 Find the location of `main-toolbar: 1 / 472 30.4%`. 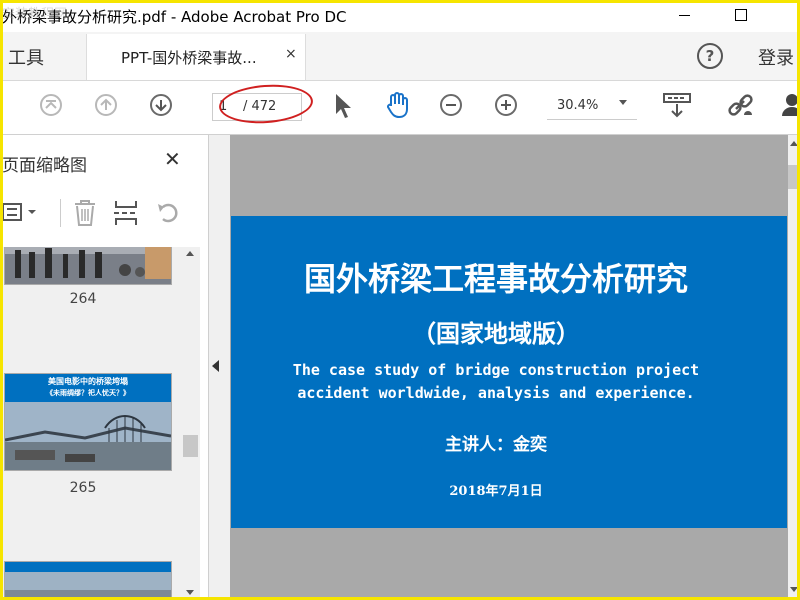

main-toolbar: 1 / 472 30.4% is located at coordinates (400, 108).